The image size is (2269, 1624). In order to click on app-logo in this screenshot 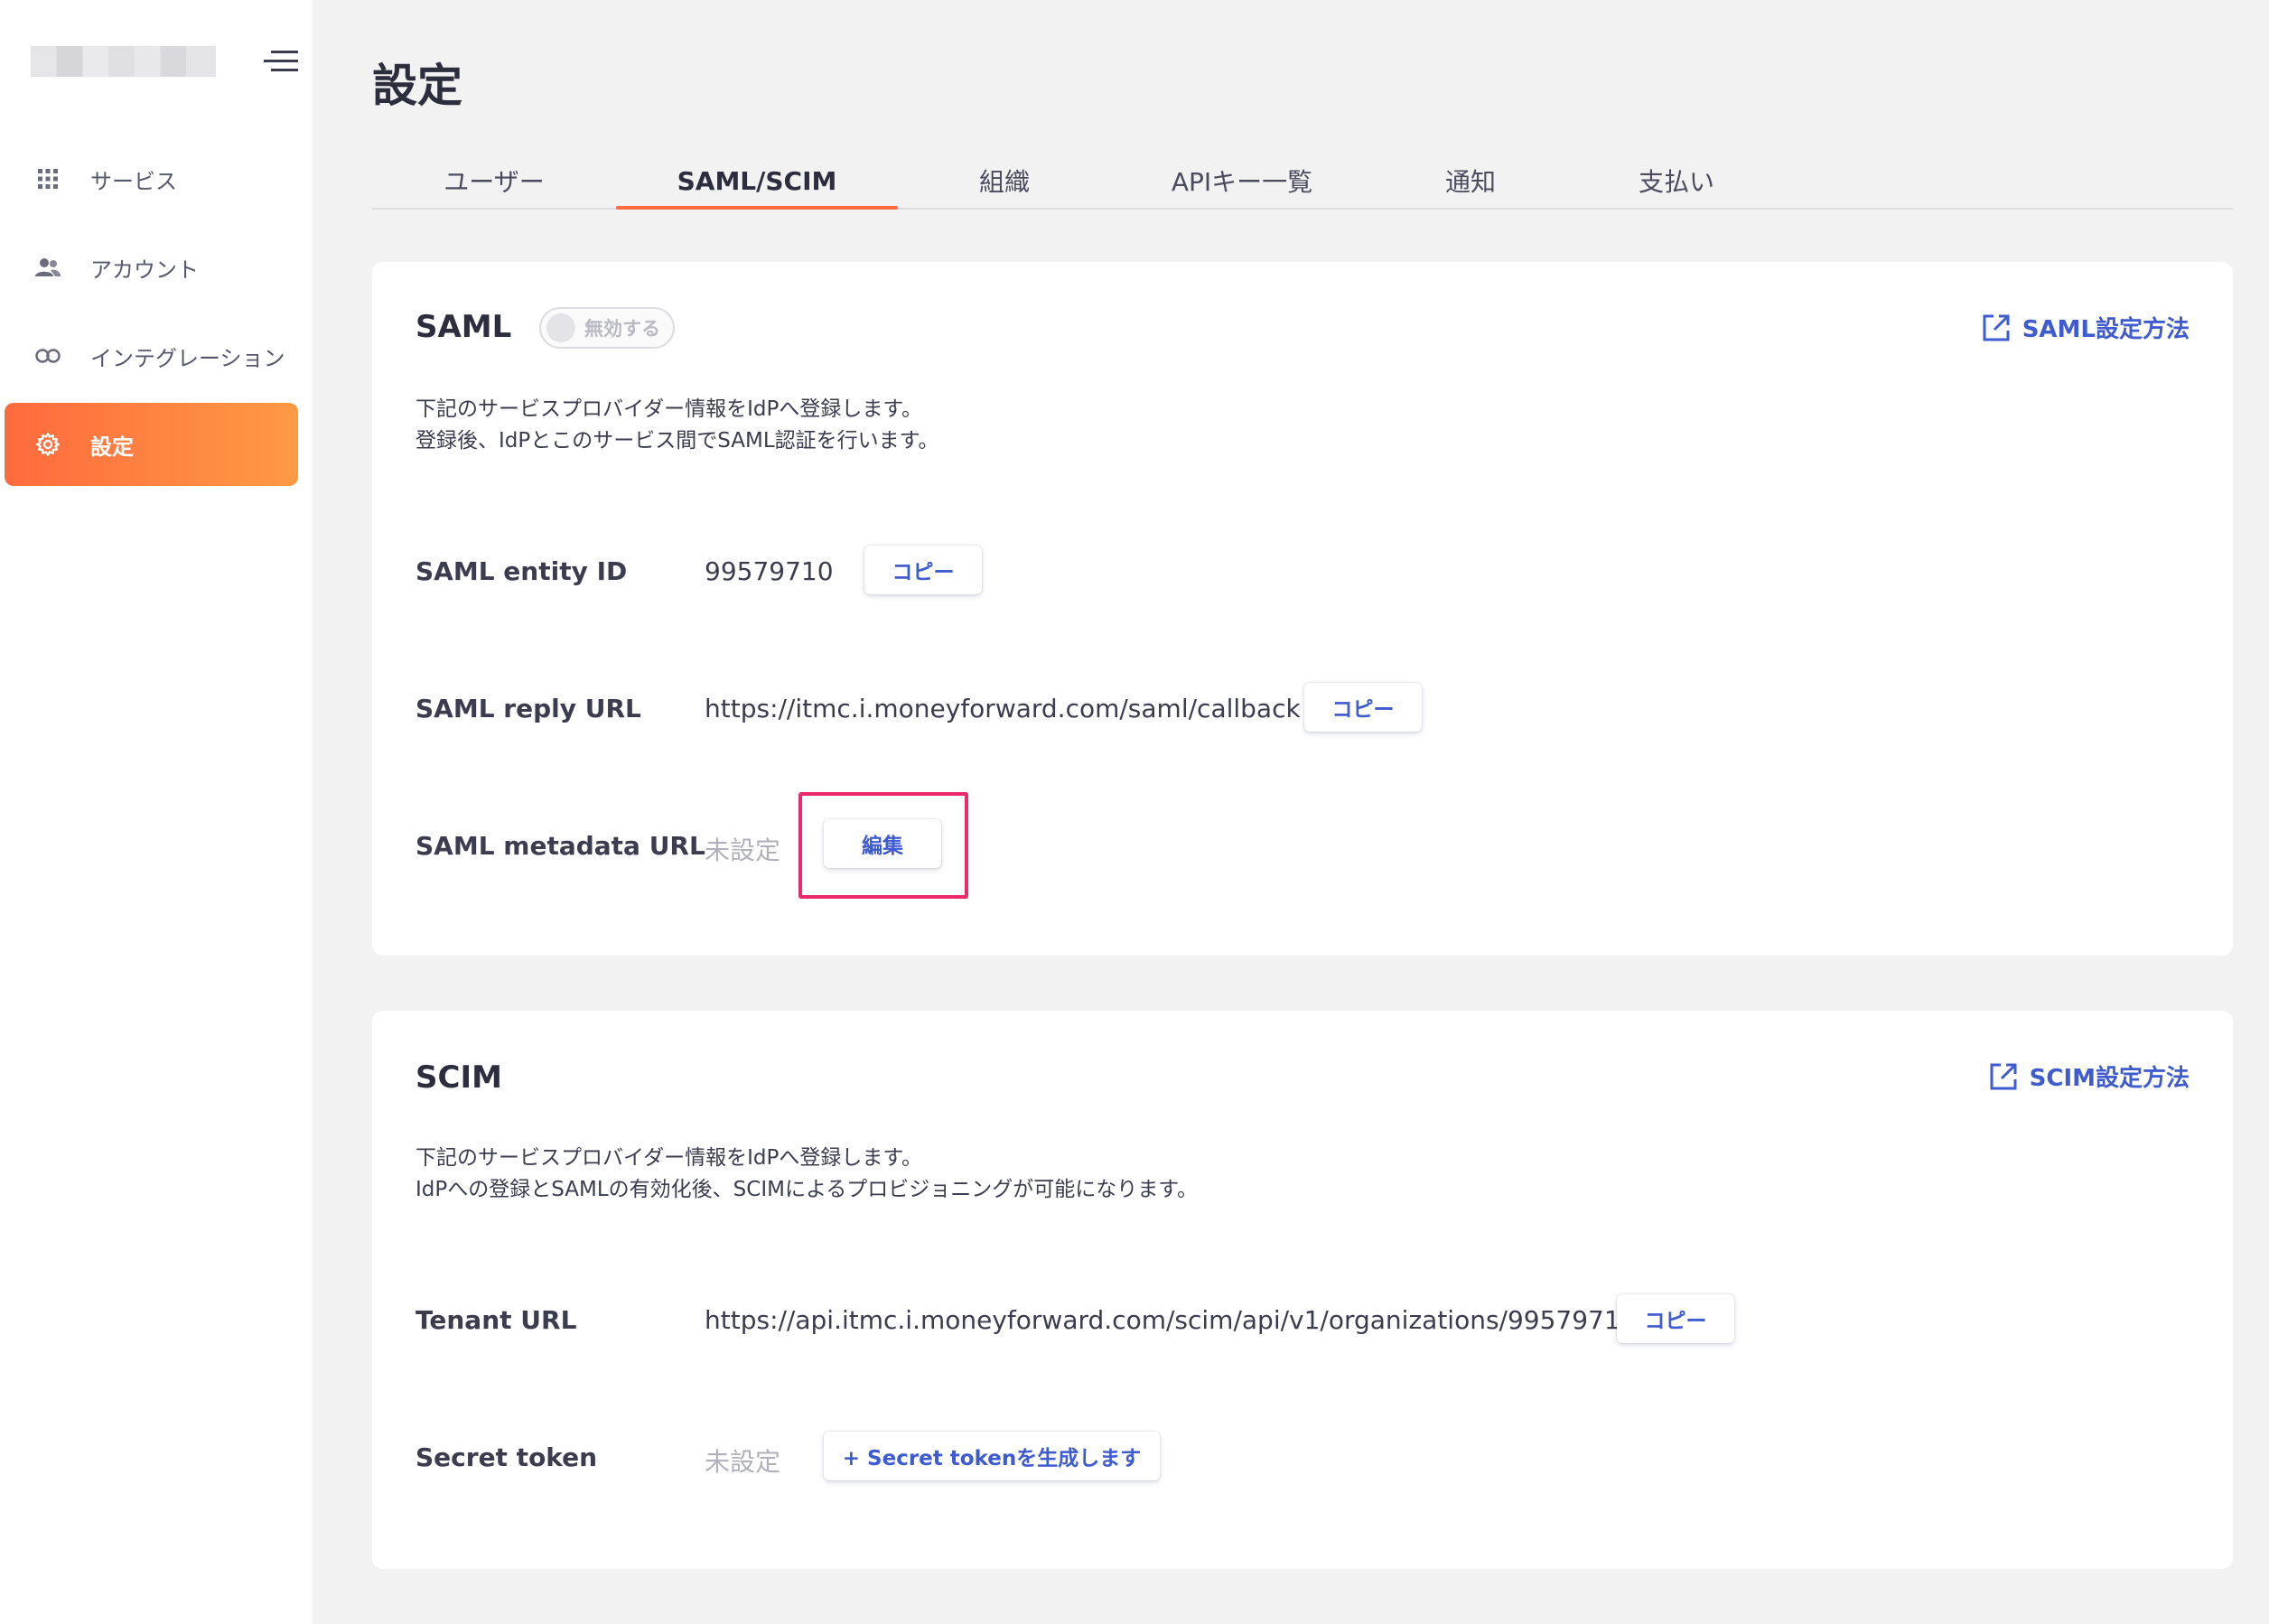, I will do `click(124, 62)`.